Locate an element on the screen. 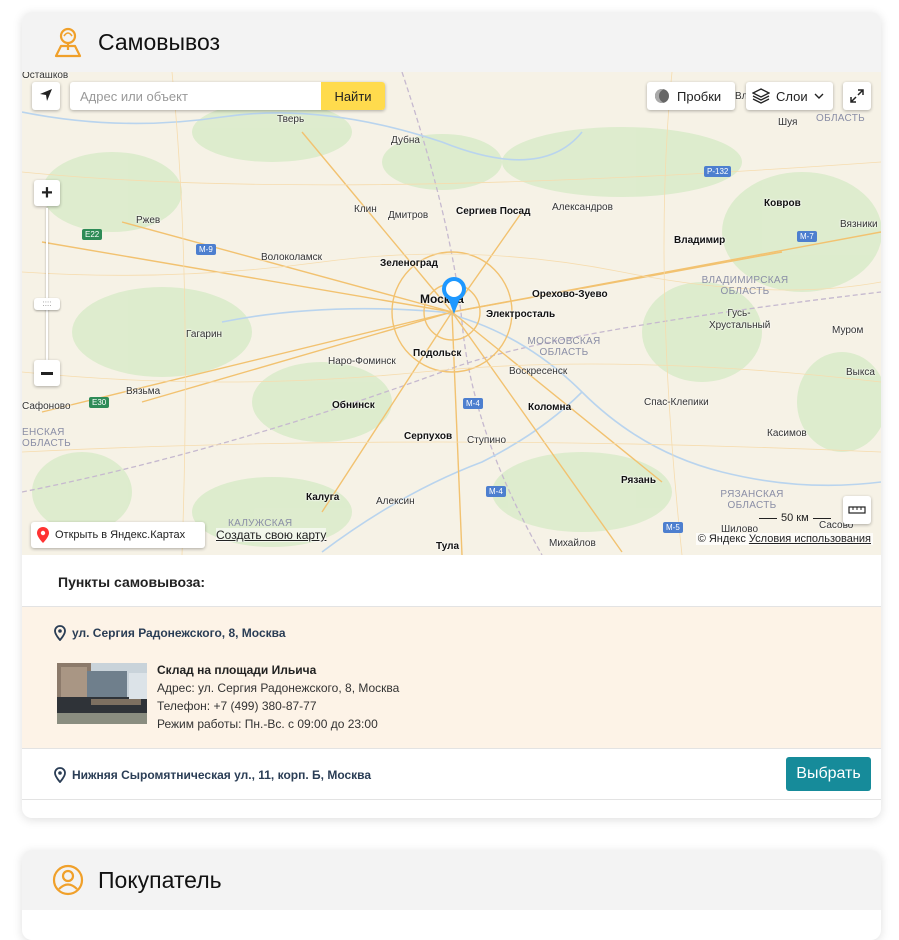  geolocation-button is located at coordinates (46, 96).